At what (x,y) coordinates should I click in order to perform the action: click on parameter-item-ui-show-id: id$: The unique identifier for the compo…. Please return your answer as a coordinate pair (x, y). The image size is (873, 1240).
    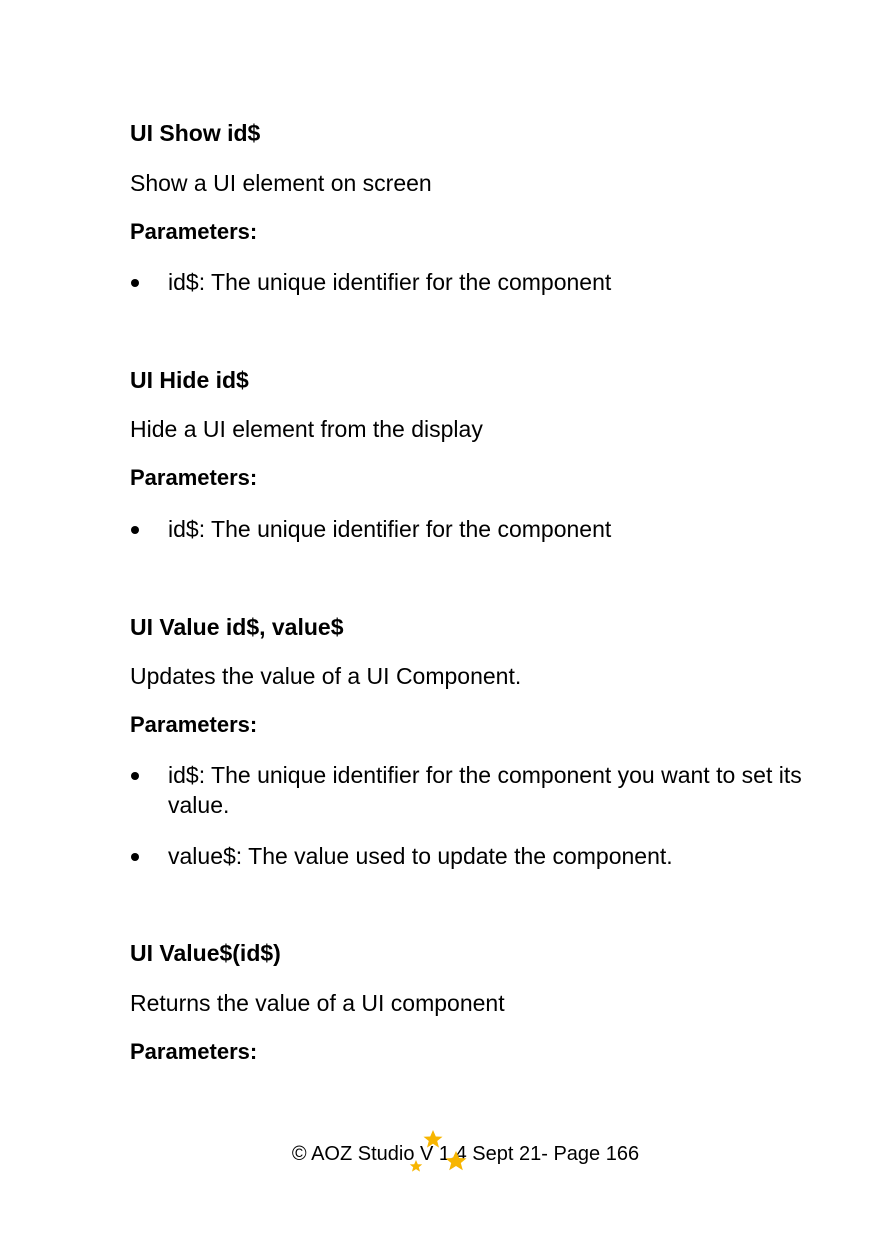
    Looking at the image, I should click on (470, 282).